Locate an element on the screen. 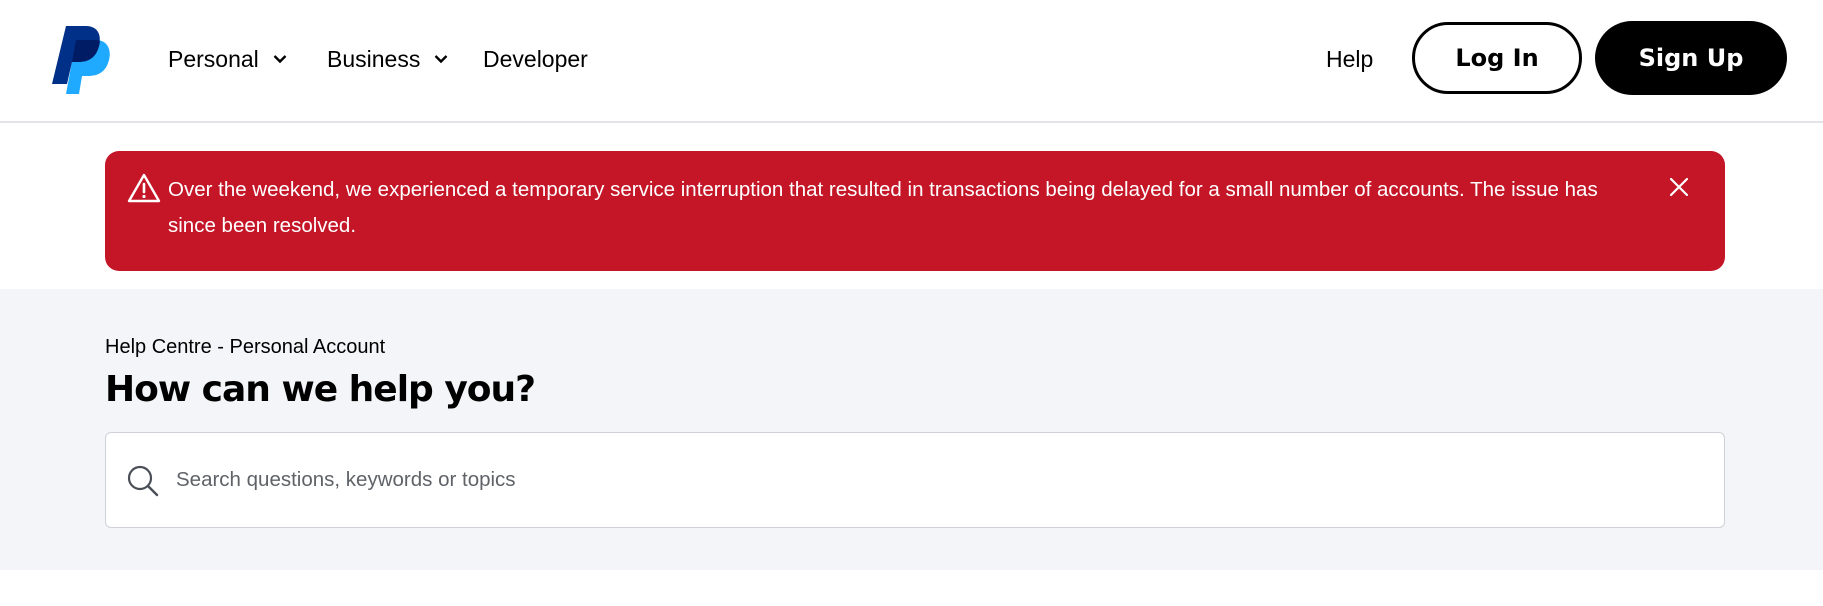  close-icon is located at coordinates (1679, 187).